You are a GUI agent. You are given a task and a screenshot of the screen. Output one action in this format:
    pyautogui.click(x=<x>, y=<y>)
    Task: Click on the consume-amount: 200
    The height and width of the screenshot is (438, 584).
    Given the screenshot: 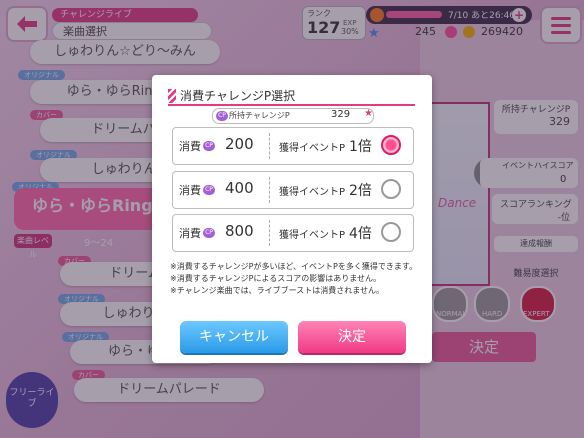 What is the action you would take?
    pyautogui.click(x=239, y=144)
    